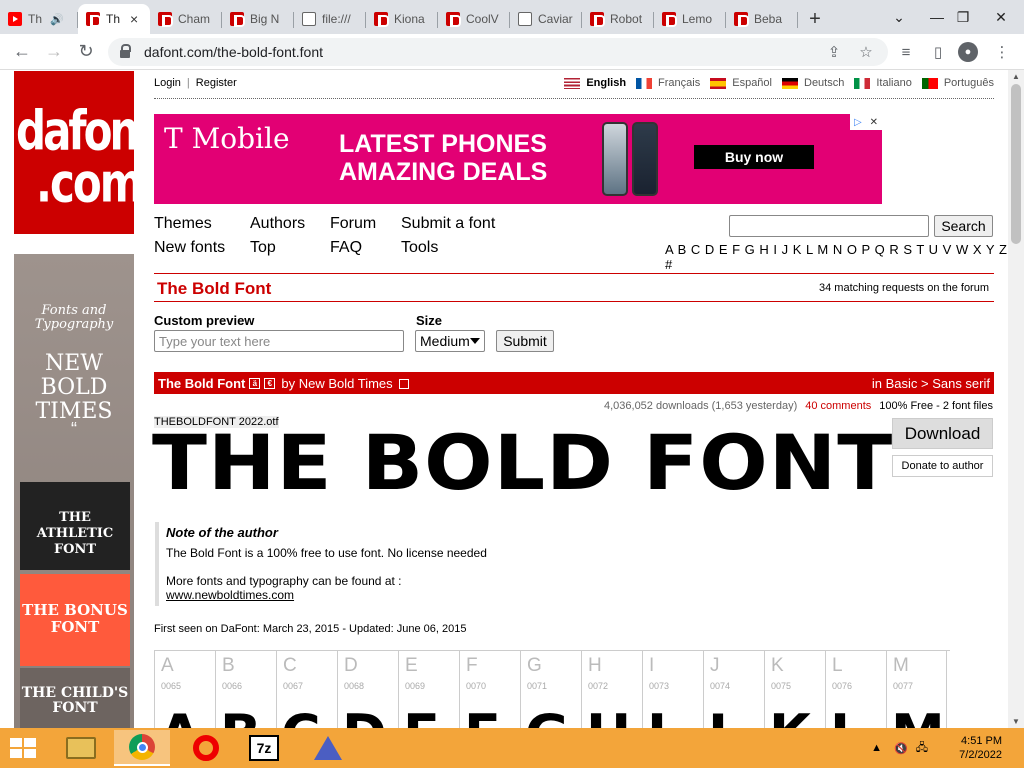 The height and width of the screenshot is (768, 1024). What do you see at coordinates (733, 689) in the screenshot?
I see `char-cell: J0074J` at bounding box center [733, 689].